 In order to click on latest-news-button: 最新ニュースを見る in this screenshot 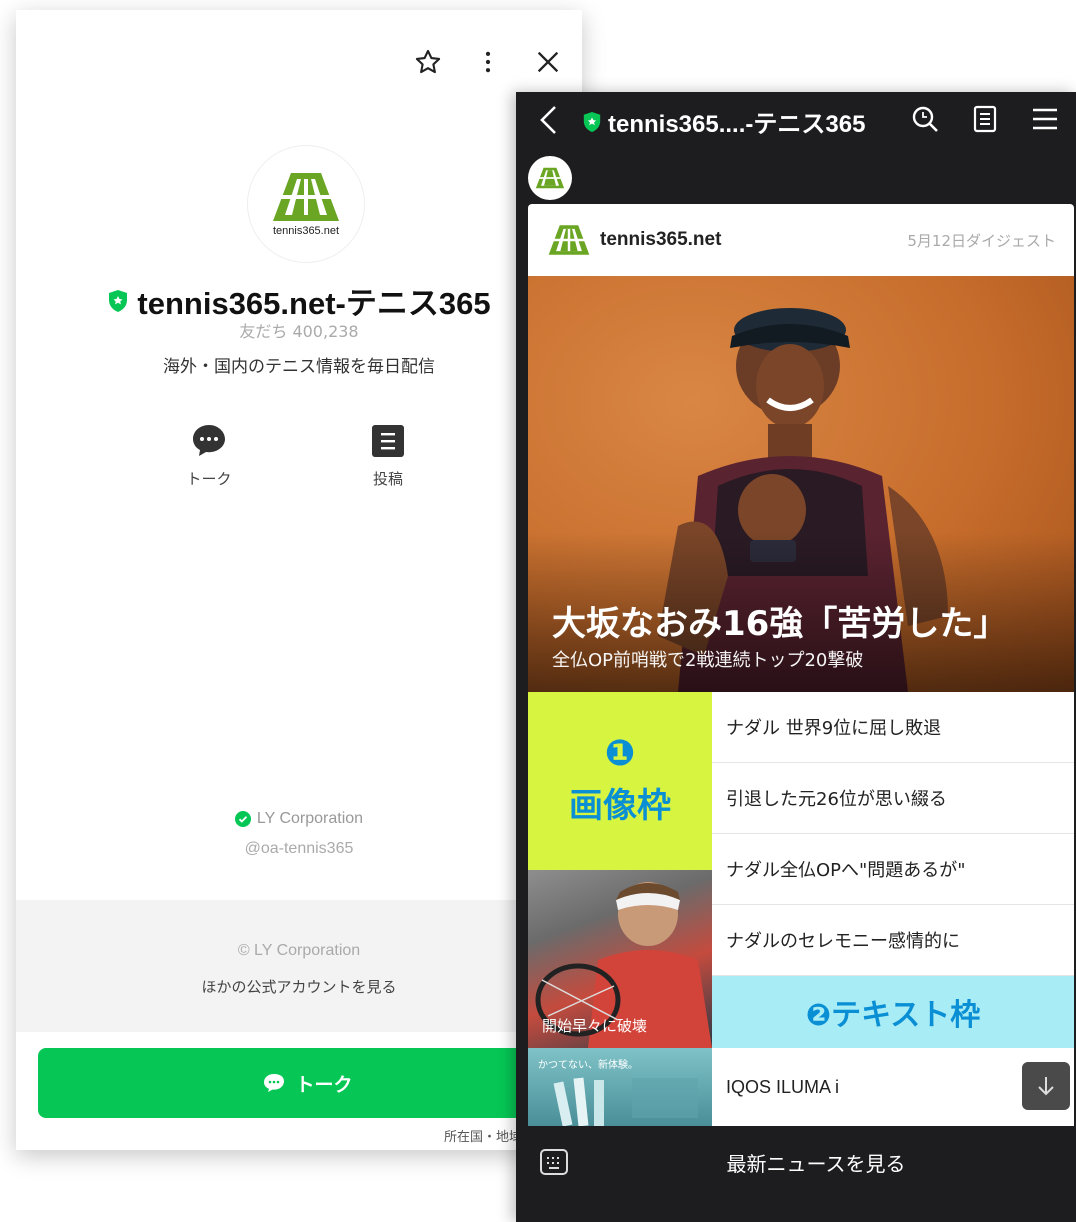, I will do `click(796, 1162)`.